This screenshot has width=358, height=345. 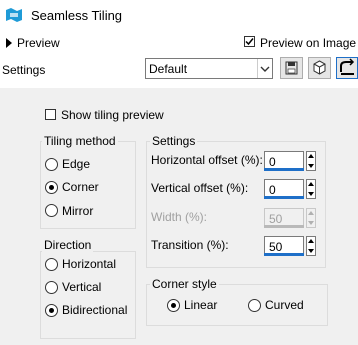 What do you see at coordinates (51, 187) in the screenshot?
I see `tiling-corner-radio` at bounding box center [51, 187].